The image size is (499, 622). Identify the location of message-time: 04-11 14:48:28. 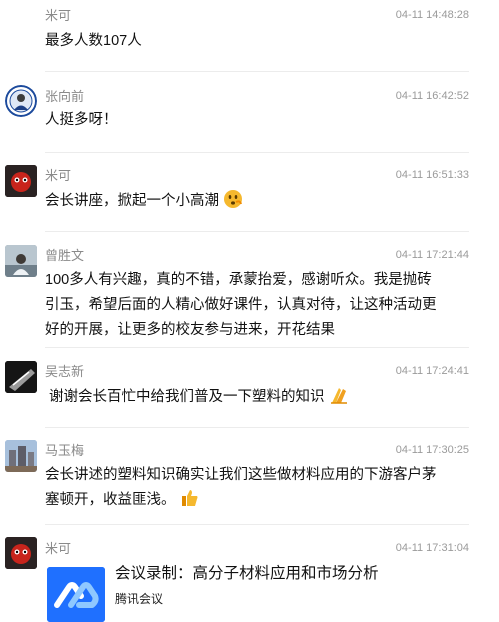
(432, 15).